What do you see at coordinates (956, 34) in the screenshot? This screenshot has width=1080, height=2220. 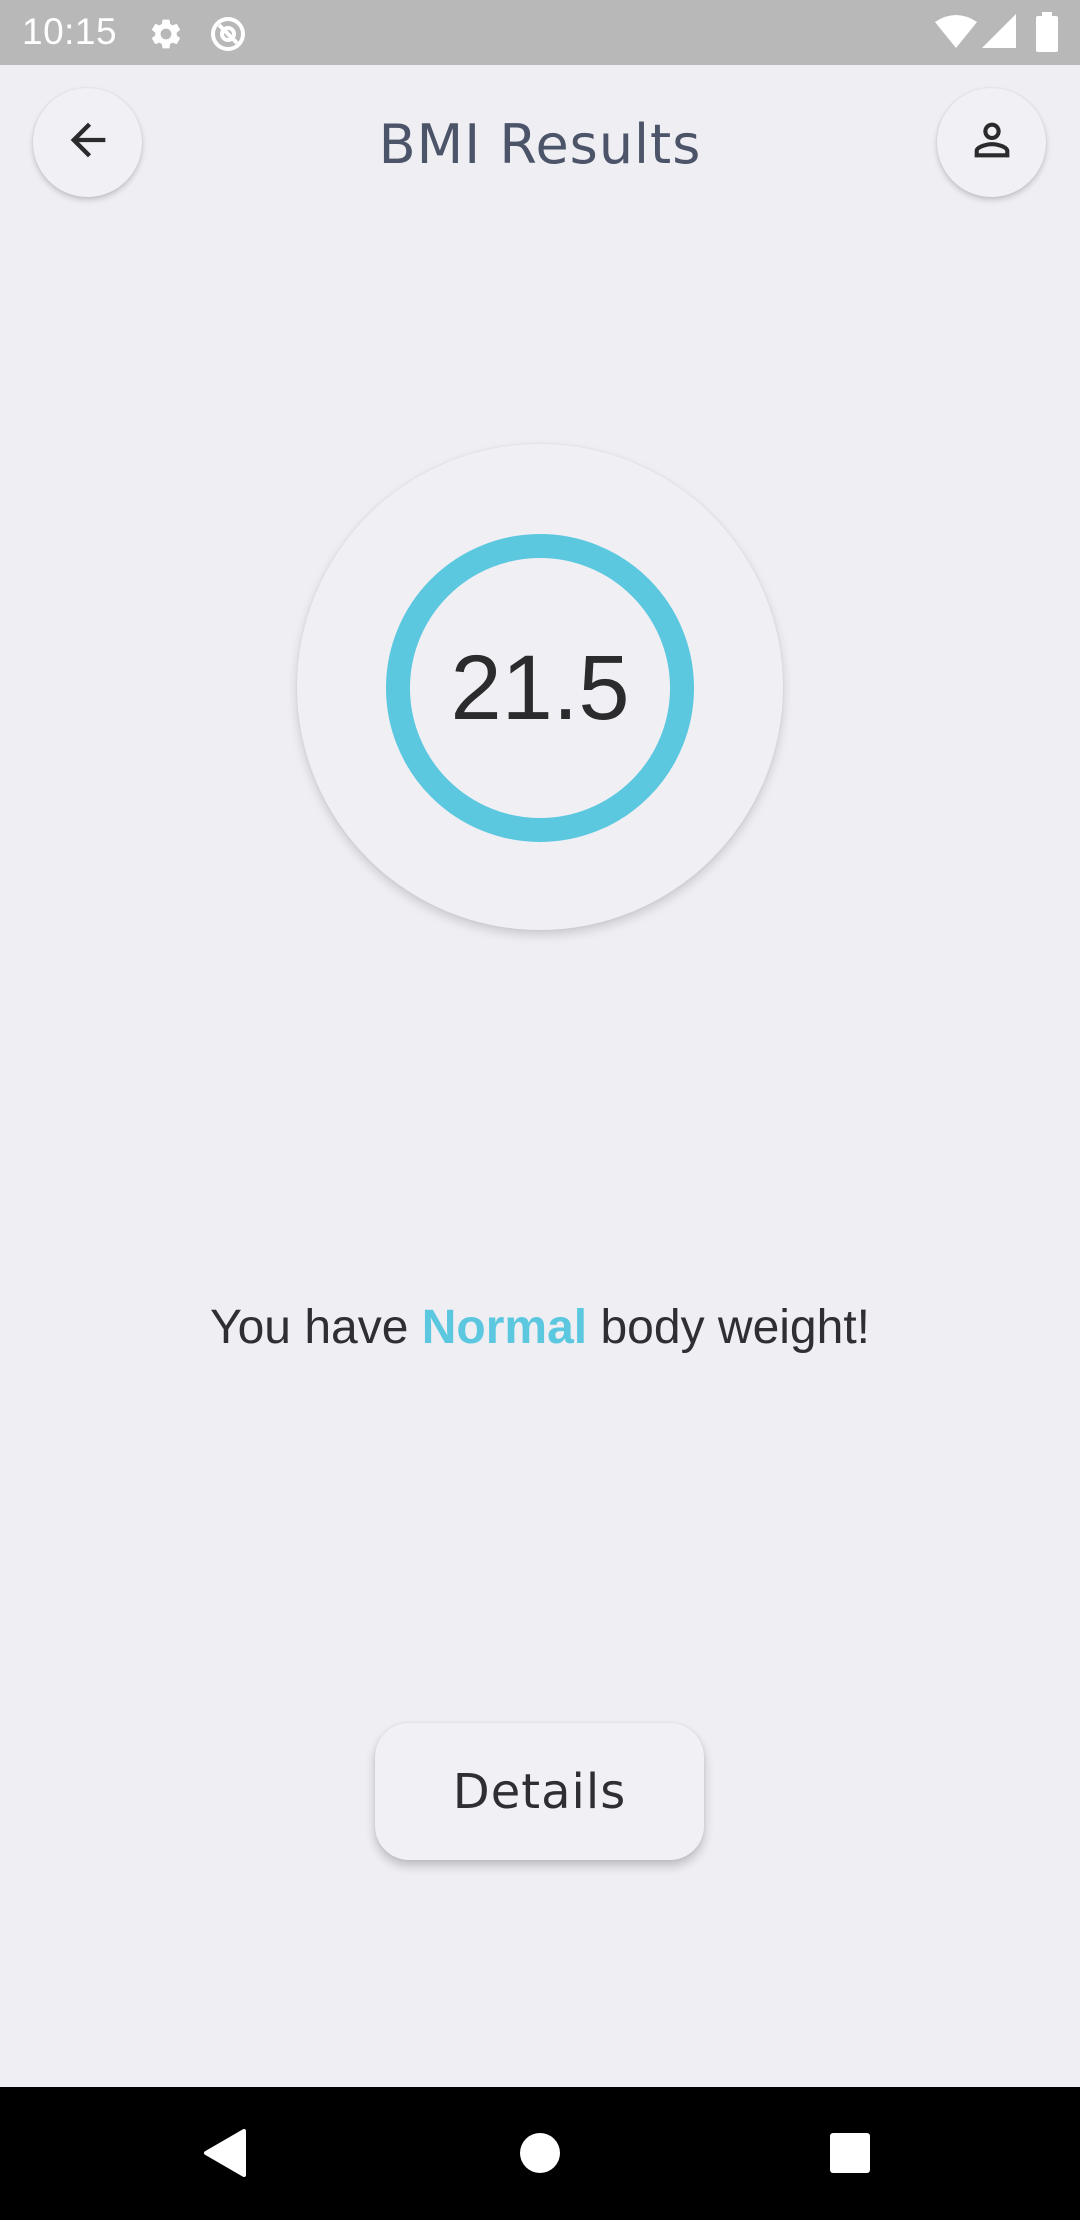 I see `wifi-icon` at bounding box center [956, 34].